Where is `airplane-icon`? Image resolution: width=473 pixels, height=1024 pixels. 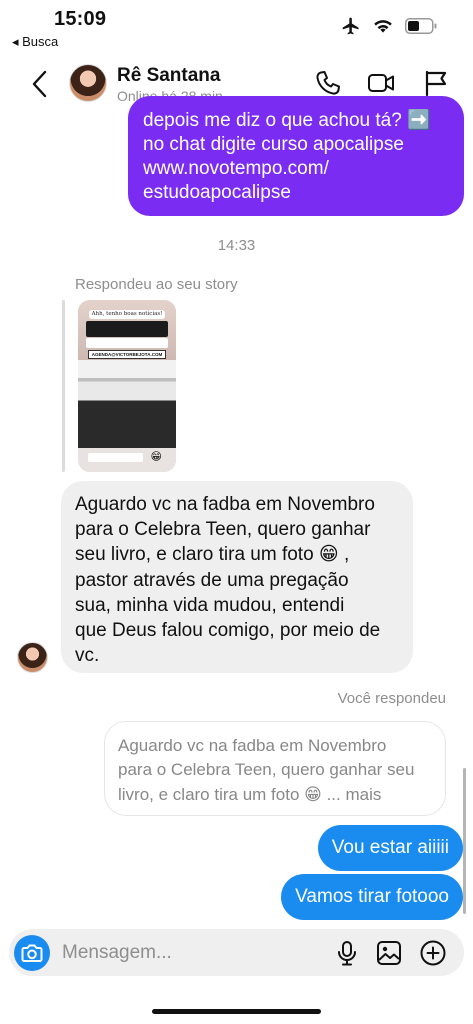 airplane-icon is located at coordinates (350, 26).